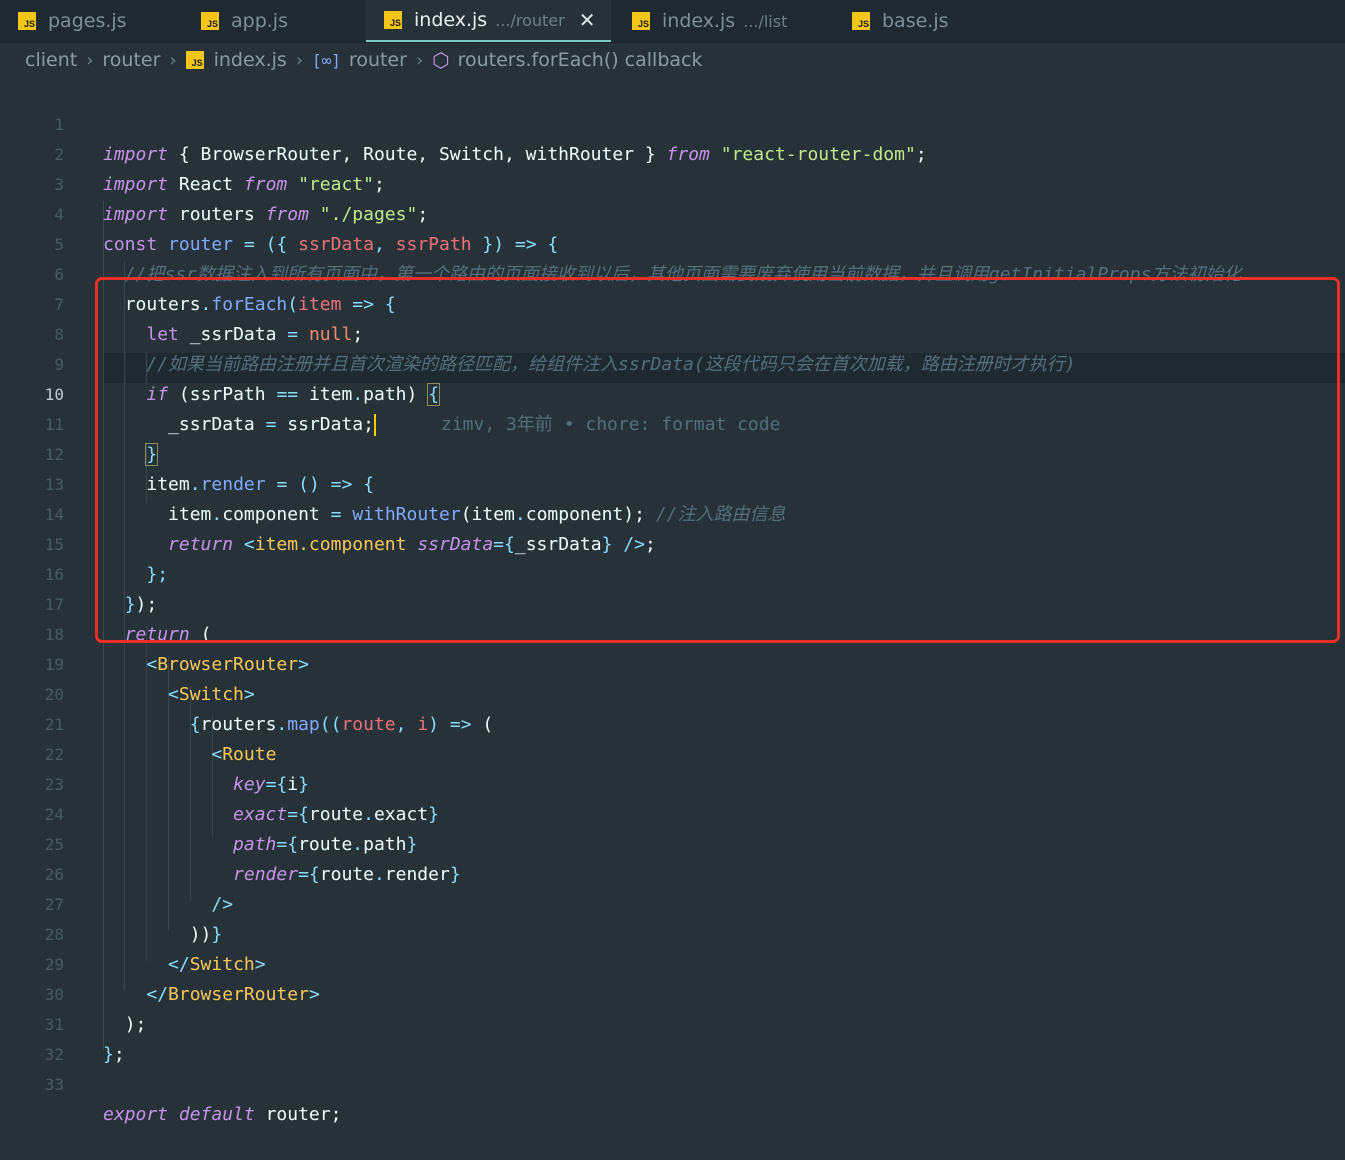 This screenshot has height=1160, width=1345. Describe the element at coordinates (131, 60) in the screenshot. I see `breadcrumb-item-router-folder: router` at that location.